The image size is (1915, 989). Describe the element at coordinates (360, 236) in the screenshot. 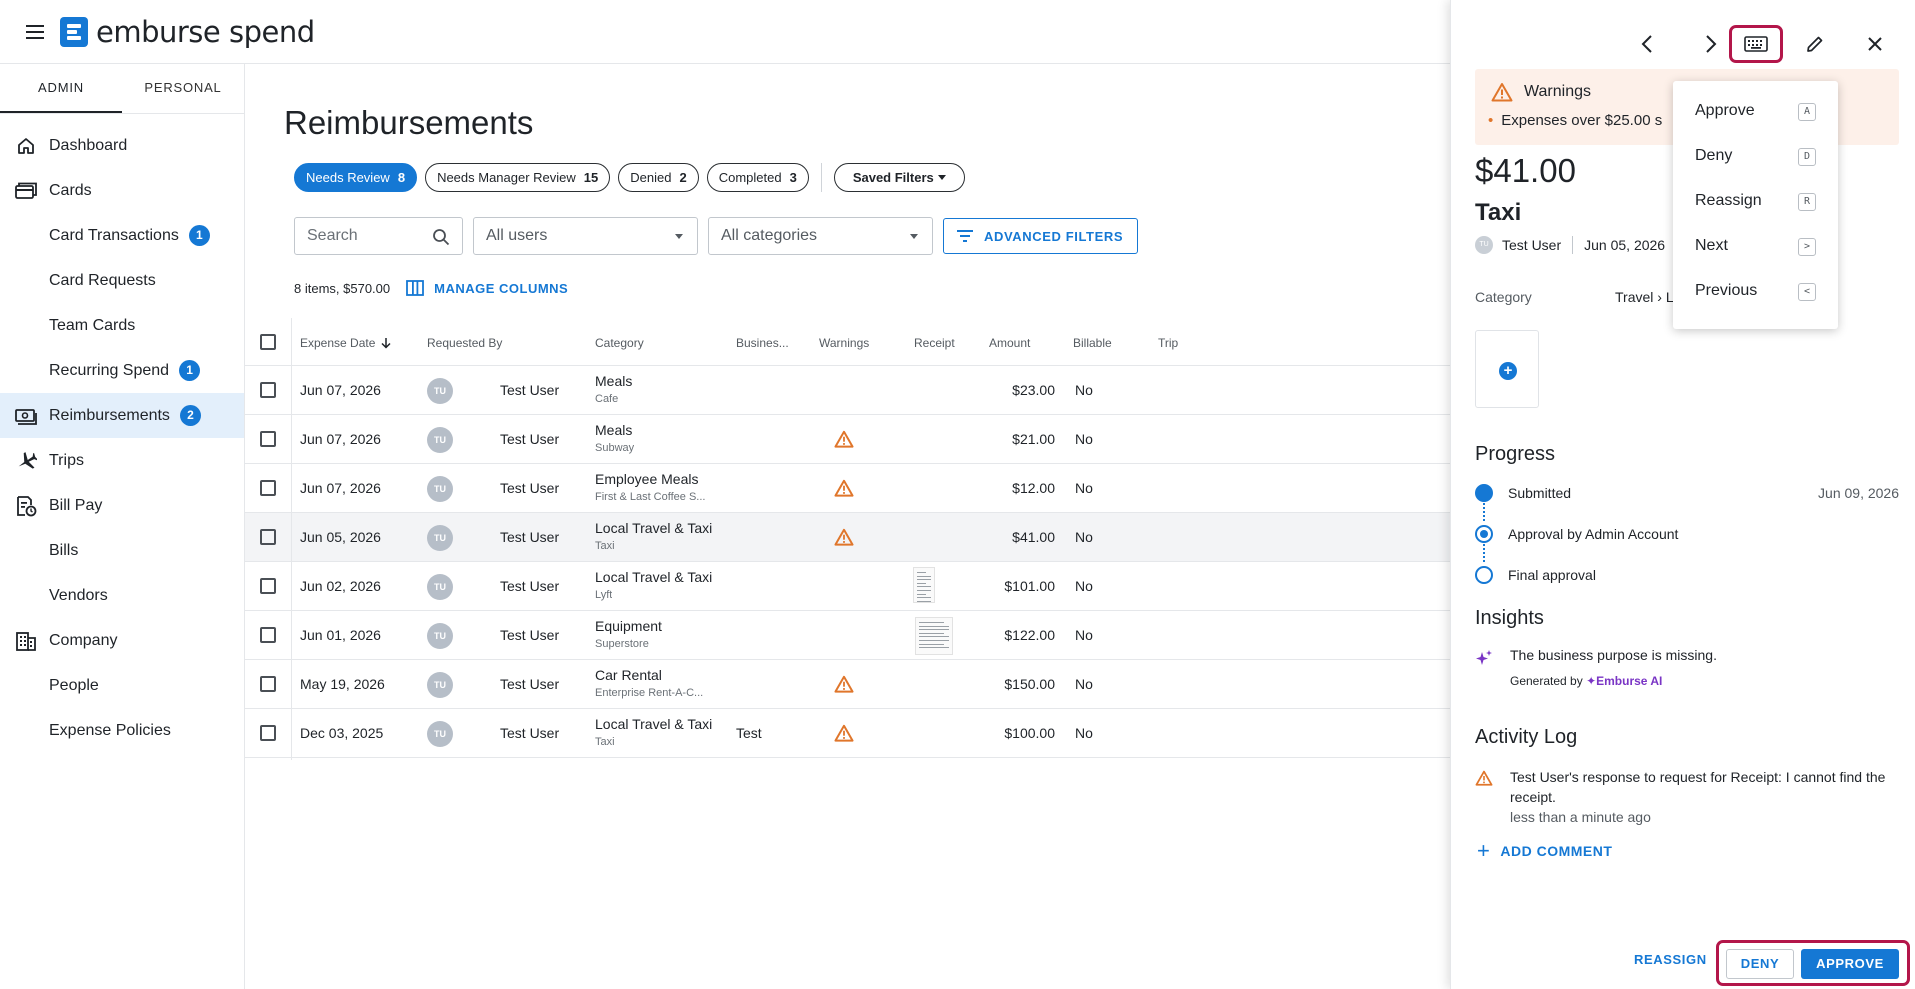

I see `search-input` at that location.